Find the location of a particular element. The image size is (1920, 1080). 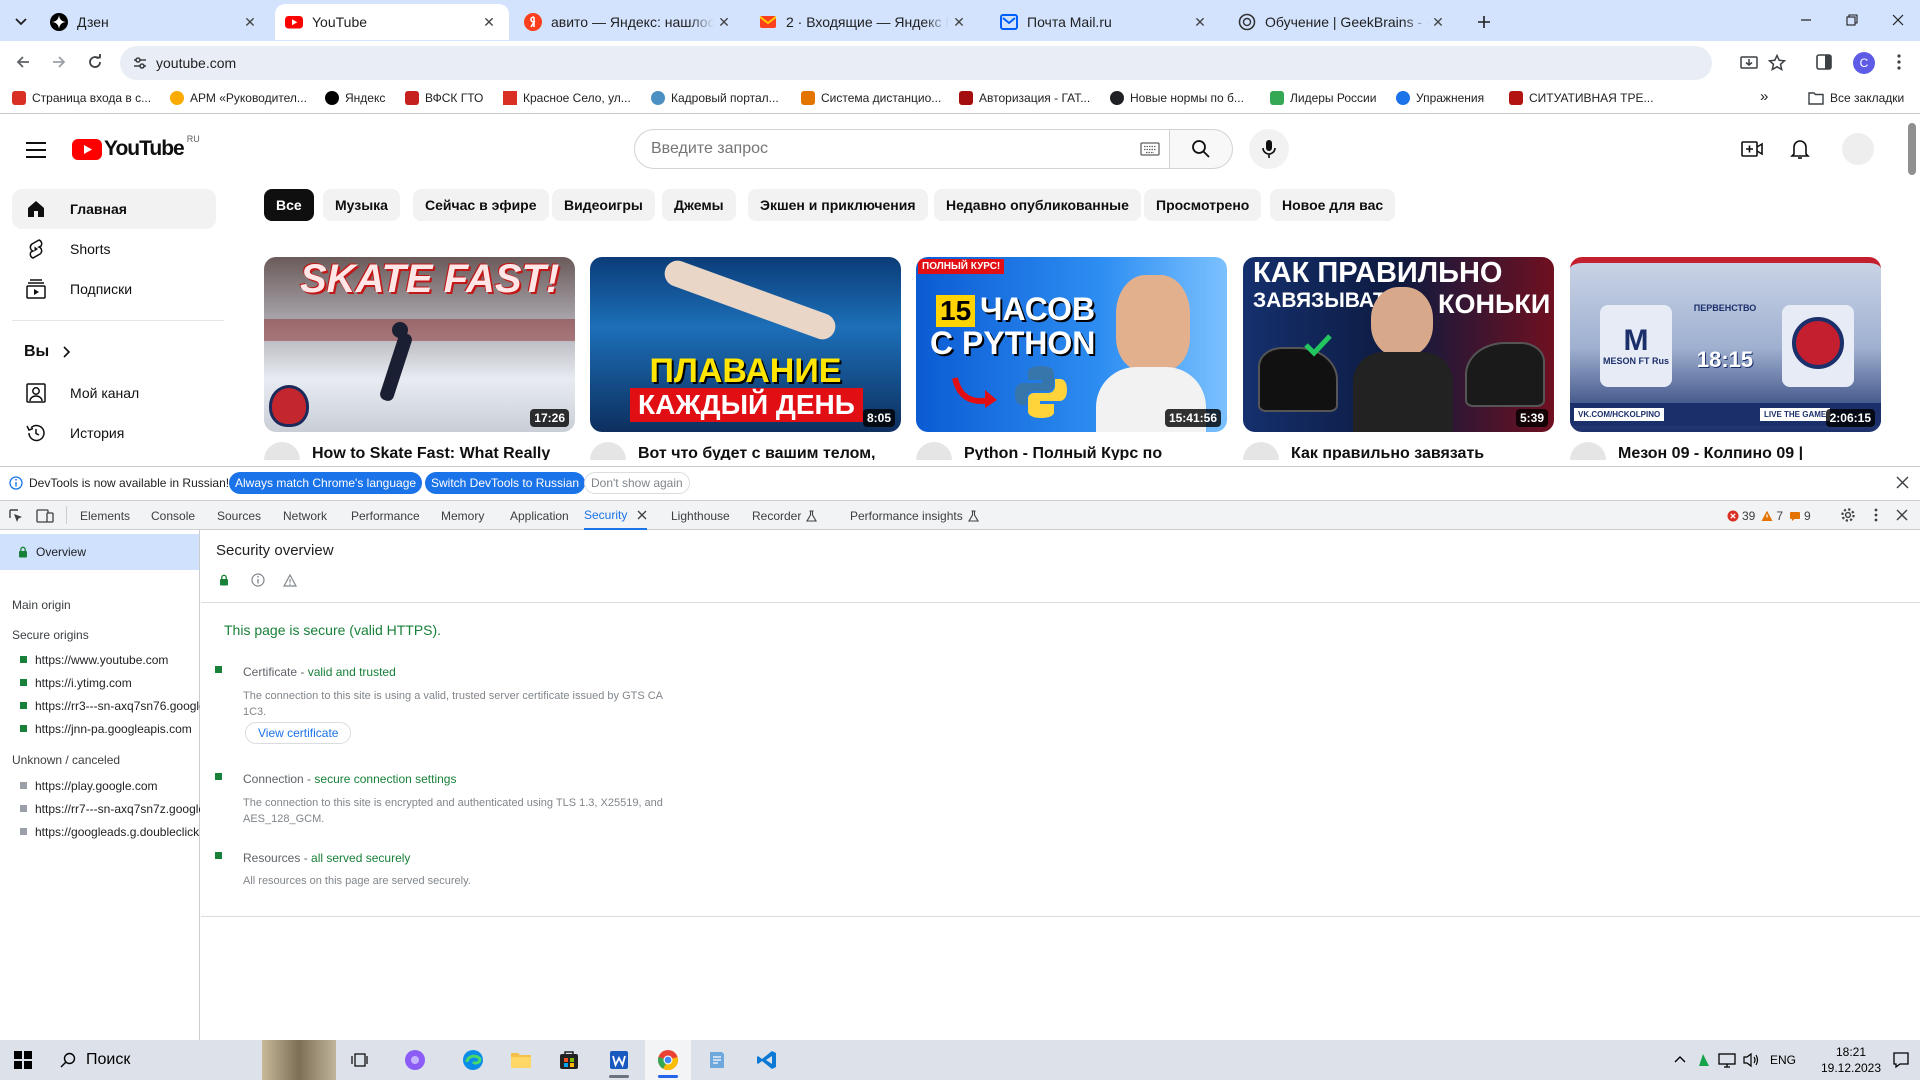

profile-avatar: C is located at coordinates (1864, 63).